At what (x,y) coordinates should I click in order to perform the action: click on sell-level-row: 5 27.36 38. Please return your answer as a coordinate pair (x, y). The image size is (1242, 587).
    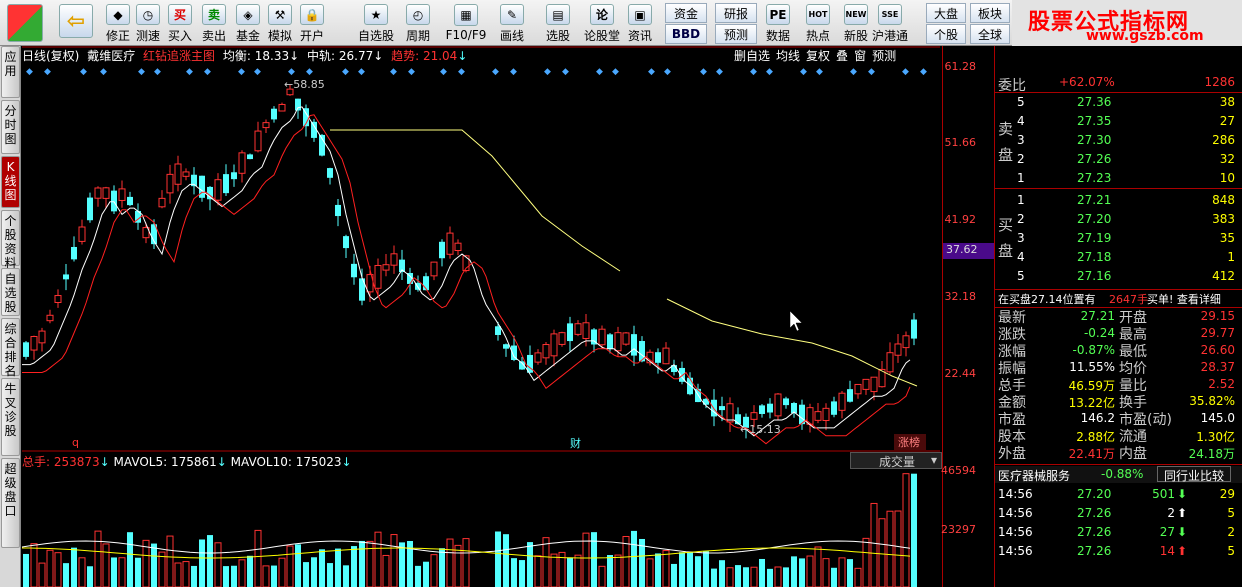
    Looking at the image, I should click on (1118, 102).